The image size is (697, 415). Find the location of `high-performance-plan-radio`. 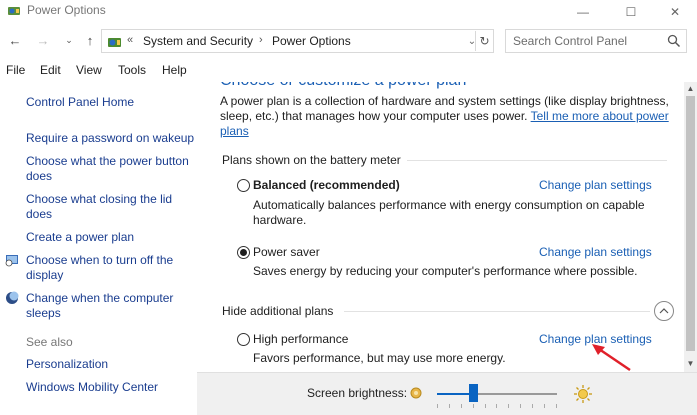

high-performance-plan-radio is located at coordinates (243, 339).